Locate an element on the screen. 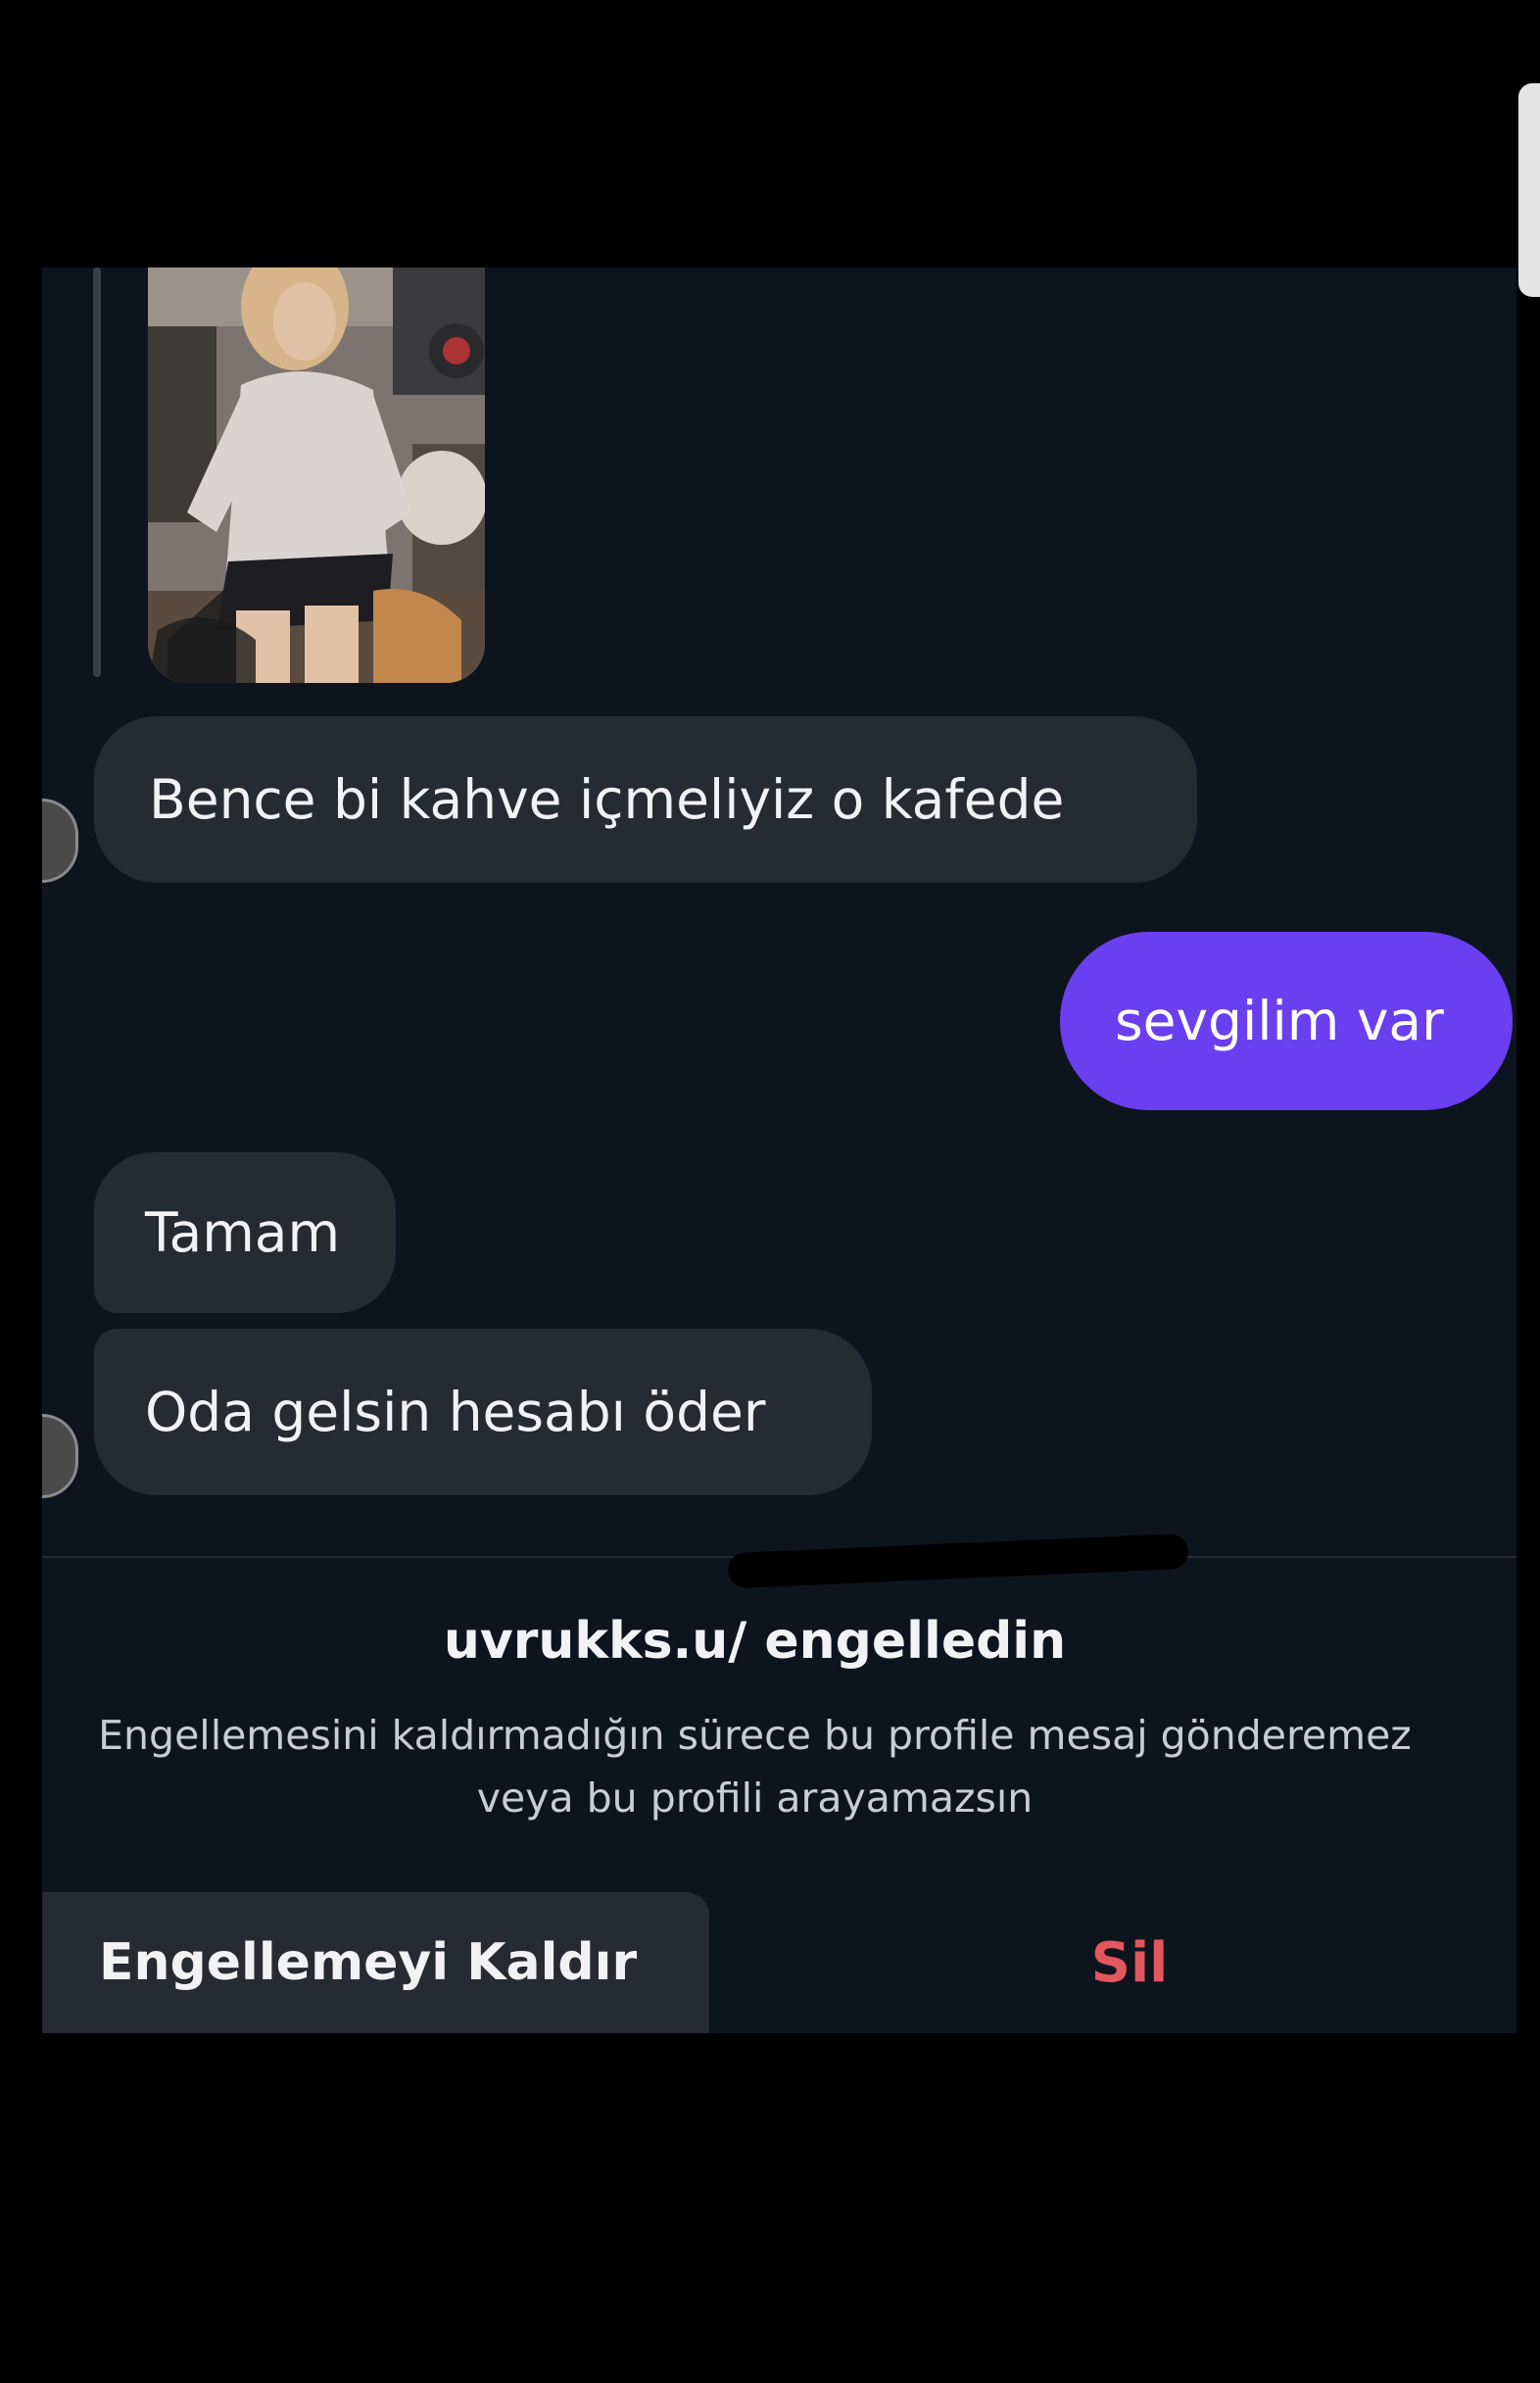  message-bubble-incoming: Tamam is located at coordinates (245, 1232).